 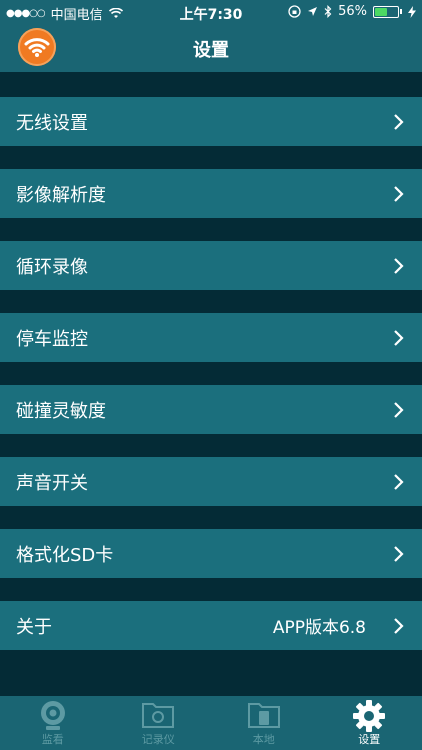 I want to click on charging-bolt-icon, so click(x=412, y=11).